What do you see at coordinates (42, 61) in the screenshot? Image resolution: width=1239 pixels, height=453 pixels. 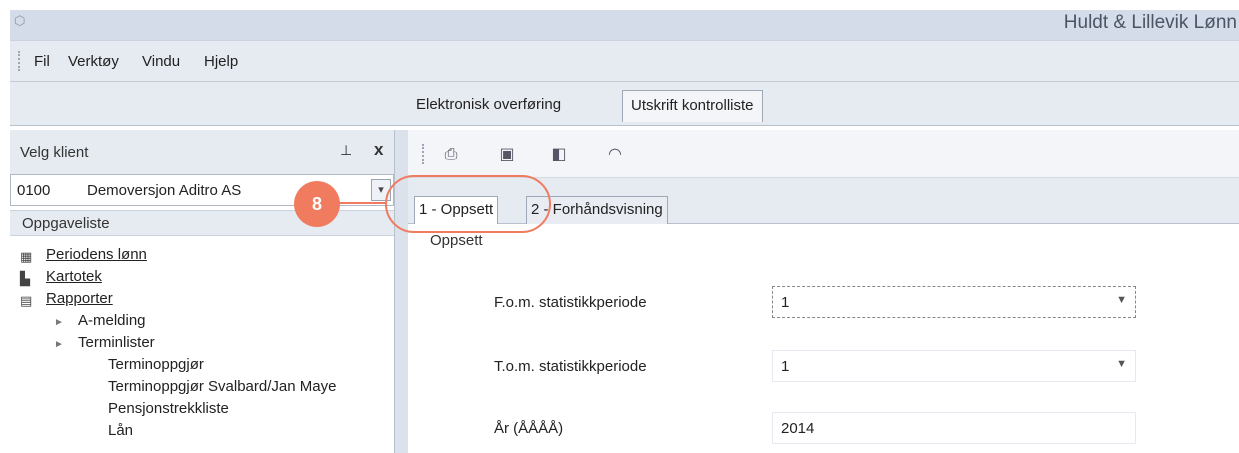 I see `menu-fil: Fil` at bounding box center [42, 61].